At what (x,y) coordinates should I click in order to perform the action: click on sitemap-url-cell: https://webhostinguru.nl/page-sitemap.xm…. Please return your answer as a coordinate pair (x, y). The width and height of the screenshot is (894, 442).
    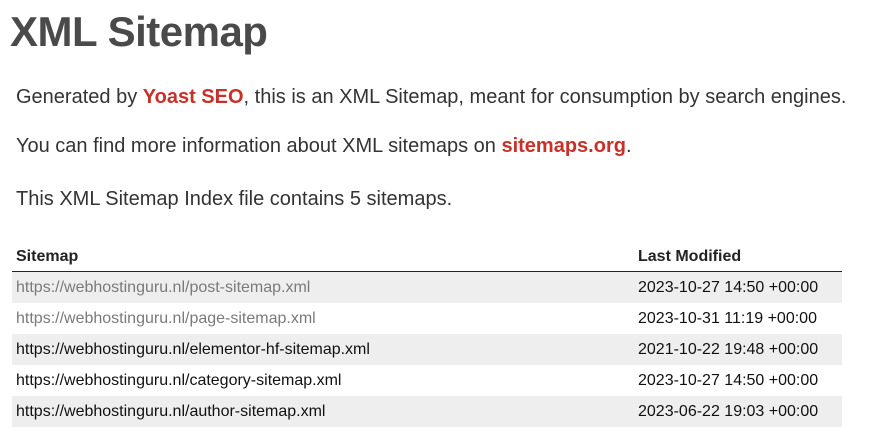
    Looking at the image, I should click on (323, 318).